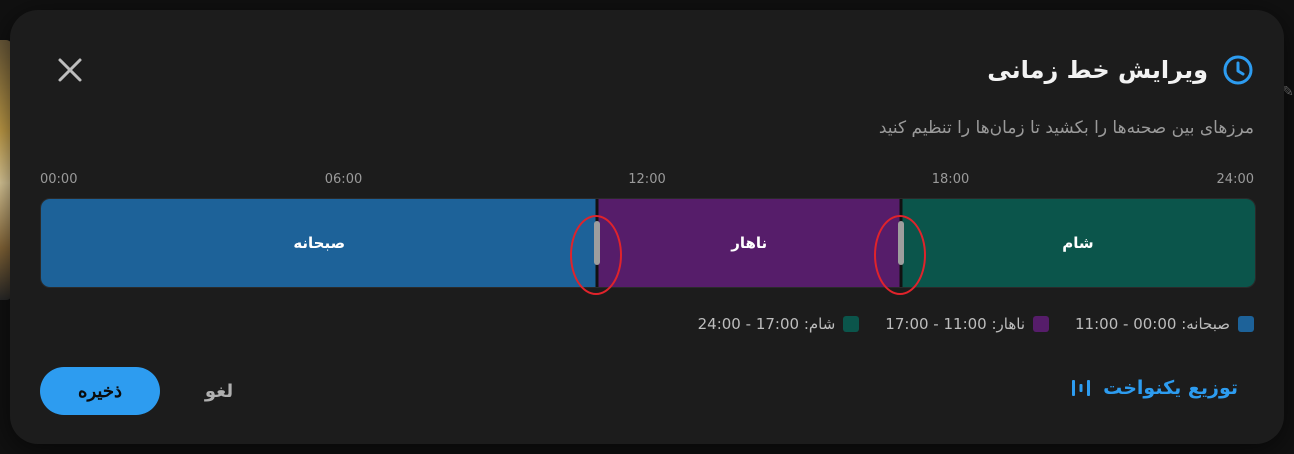 This screenshot has height=454, width=1294. I want to click on close-icon, so click(70, 70).